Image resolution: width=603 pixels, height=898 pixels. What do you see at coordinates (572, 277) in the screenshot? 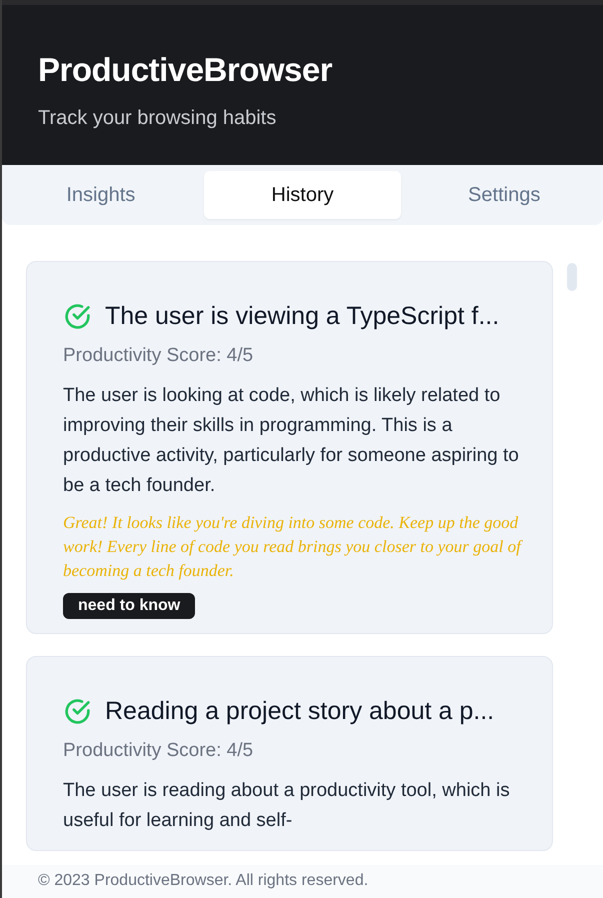
I see `scrollbar-thumb` at bounding box center [572, 277].